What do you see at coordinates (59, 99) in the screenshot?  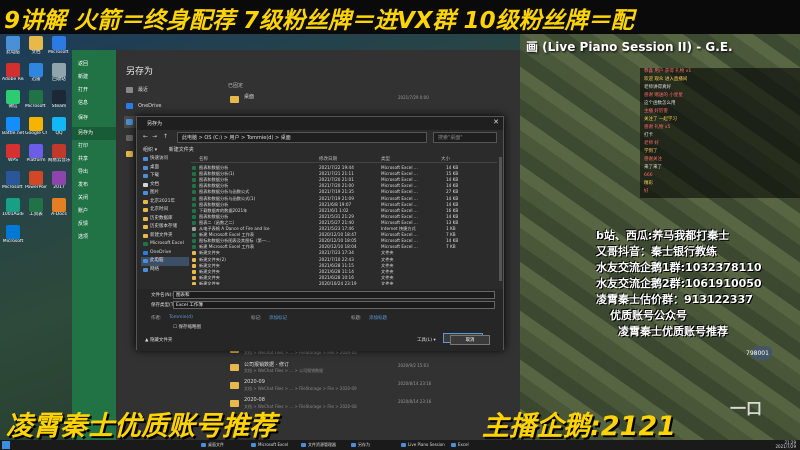 I see `desktop-icon: Steam` at bounding box center [59, 99].